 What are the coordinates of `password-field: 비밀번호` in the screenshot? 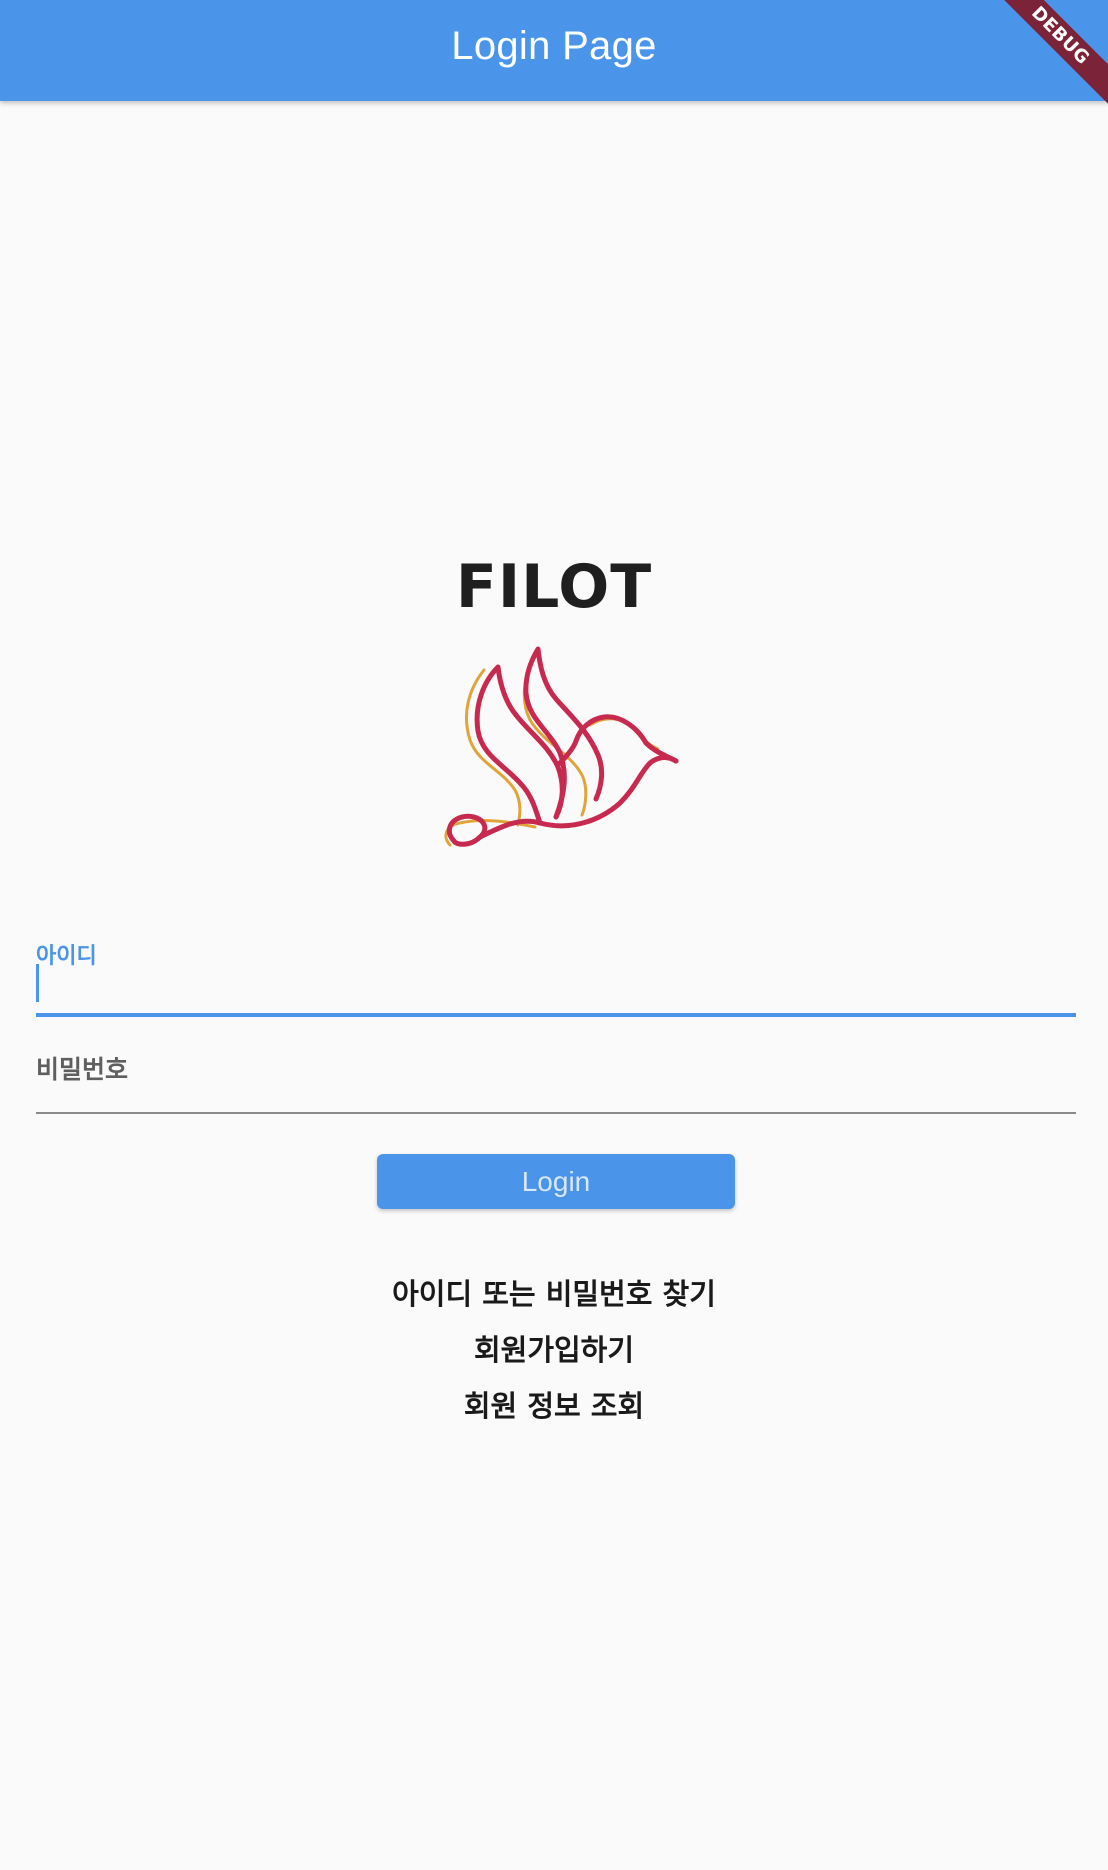 It's located at (558, 1077).